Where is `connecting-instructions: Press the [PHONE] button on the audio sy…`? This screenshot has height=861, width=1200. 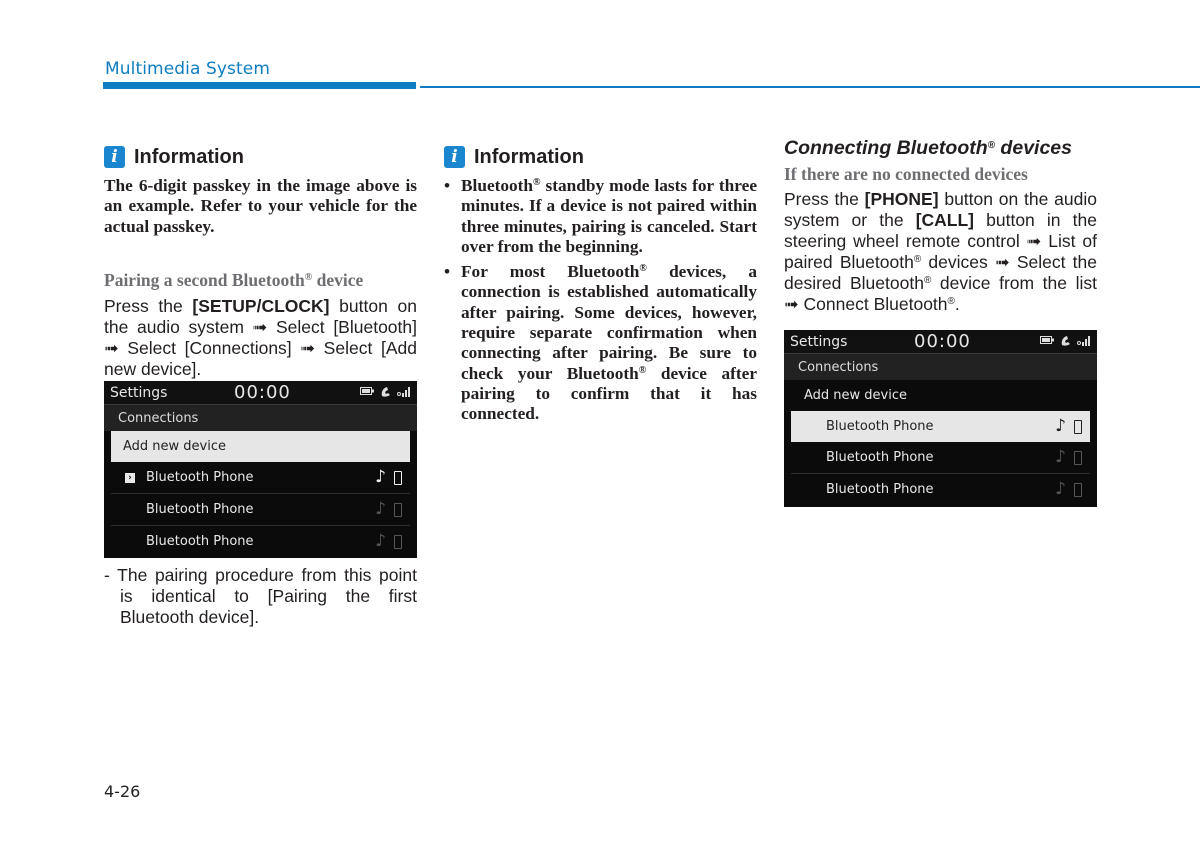
connecting-instructions: Press the [PHONE] button on the audio sy… is located at coordinates (940, 251).